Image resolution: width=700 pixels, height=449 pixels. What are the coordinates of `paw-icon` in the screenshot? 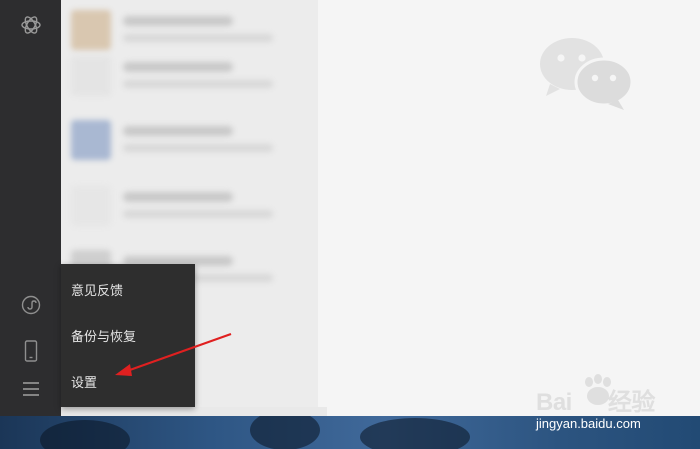 It's located at (598, 389).